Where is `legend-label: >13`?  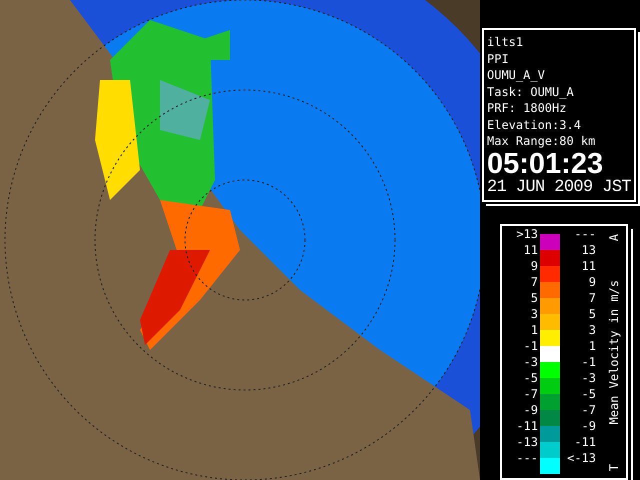
legend-label: >13 is located at coordinates (527, 234).